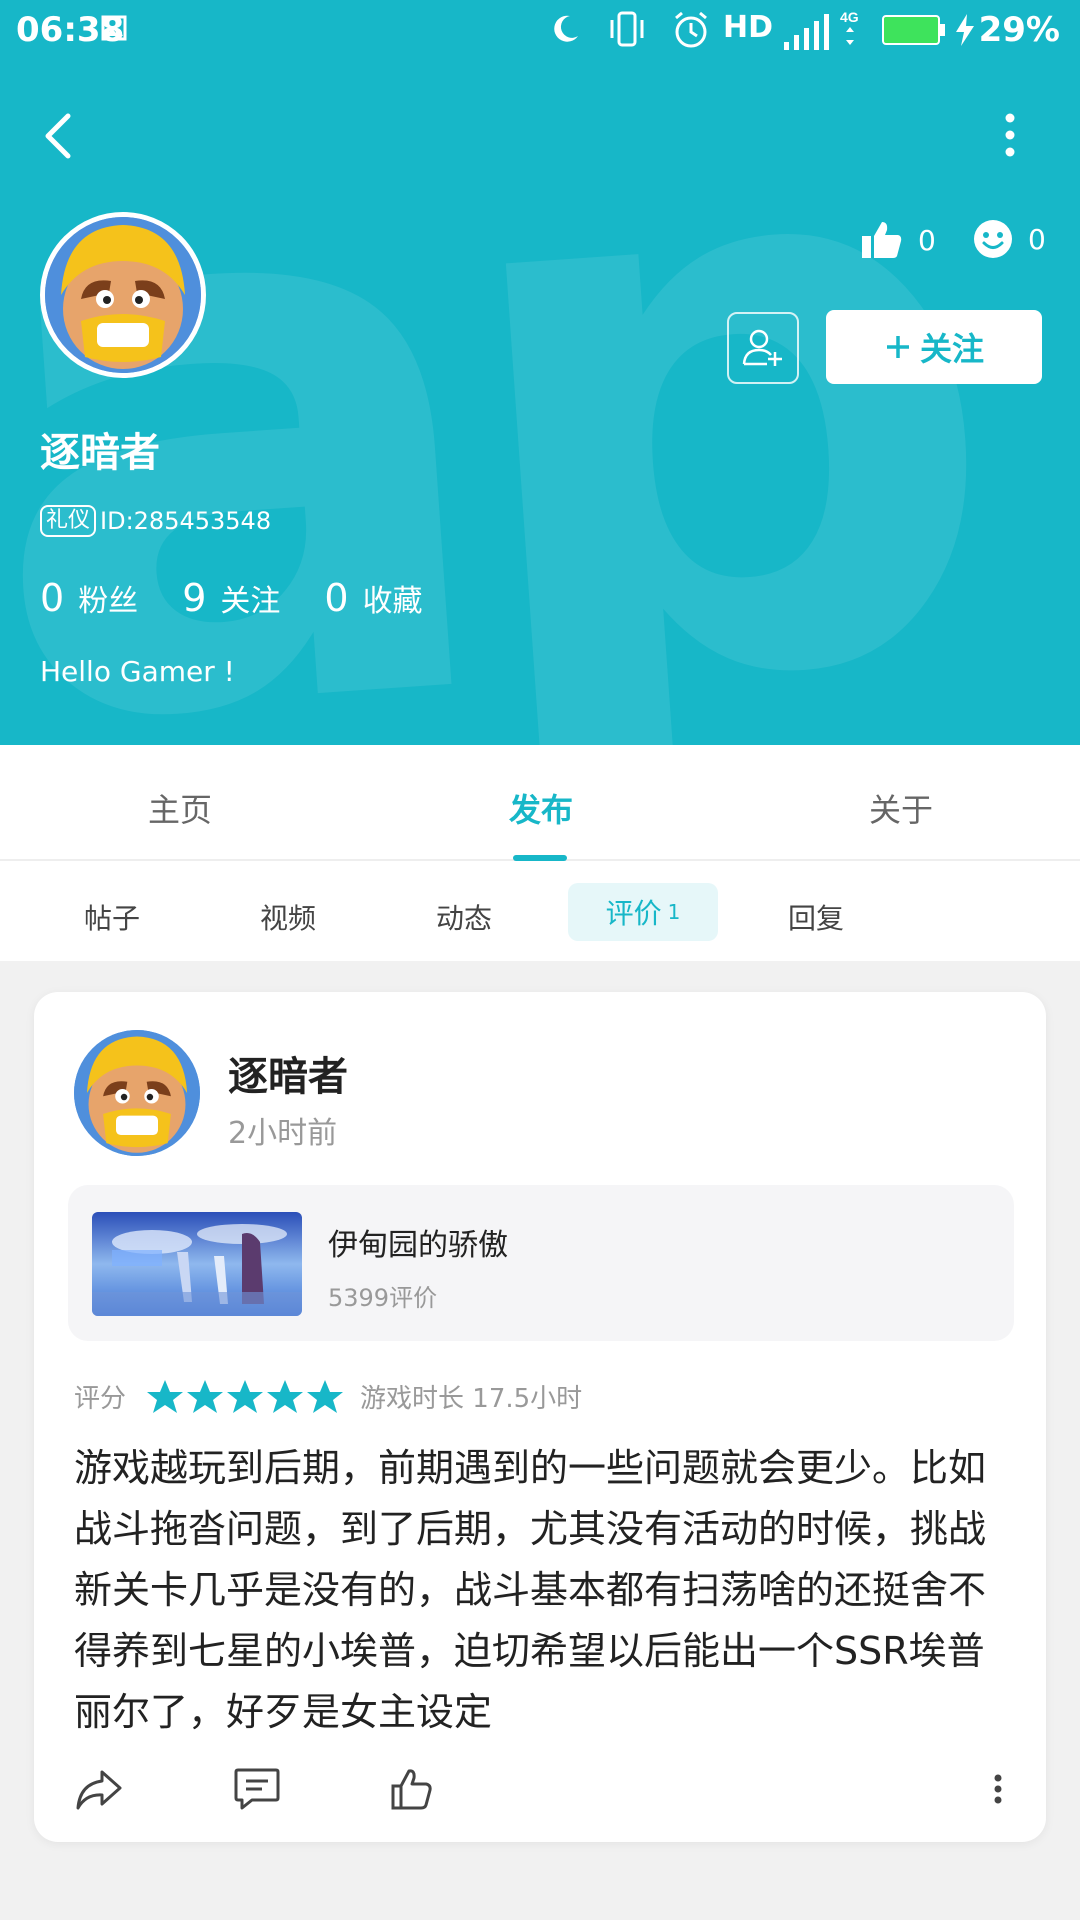 The width and height of the screenshot is (1080, 1920). Describe the element at coordinates (137, 671) in the screenshot. I see `profile-bio: Hello Gamer !` at that location.